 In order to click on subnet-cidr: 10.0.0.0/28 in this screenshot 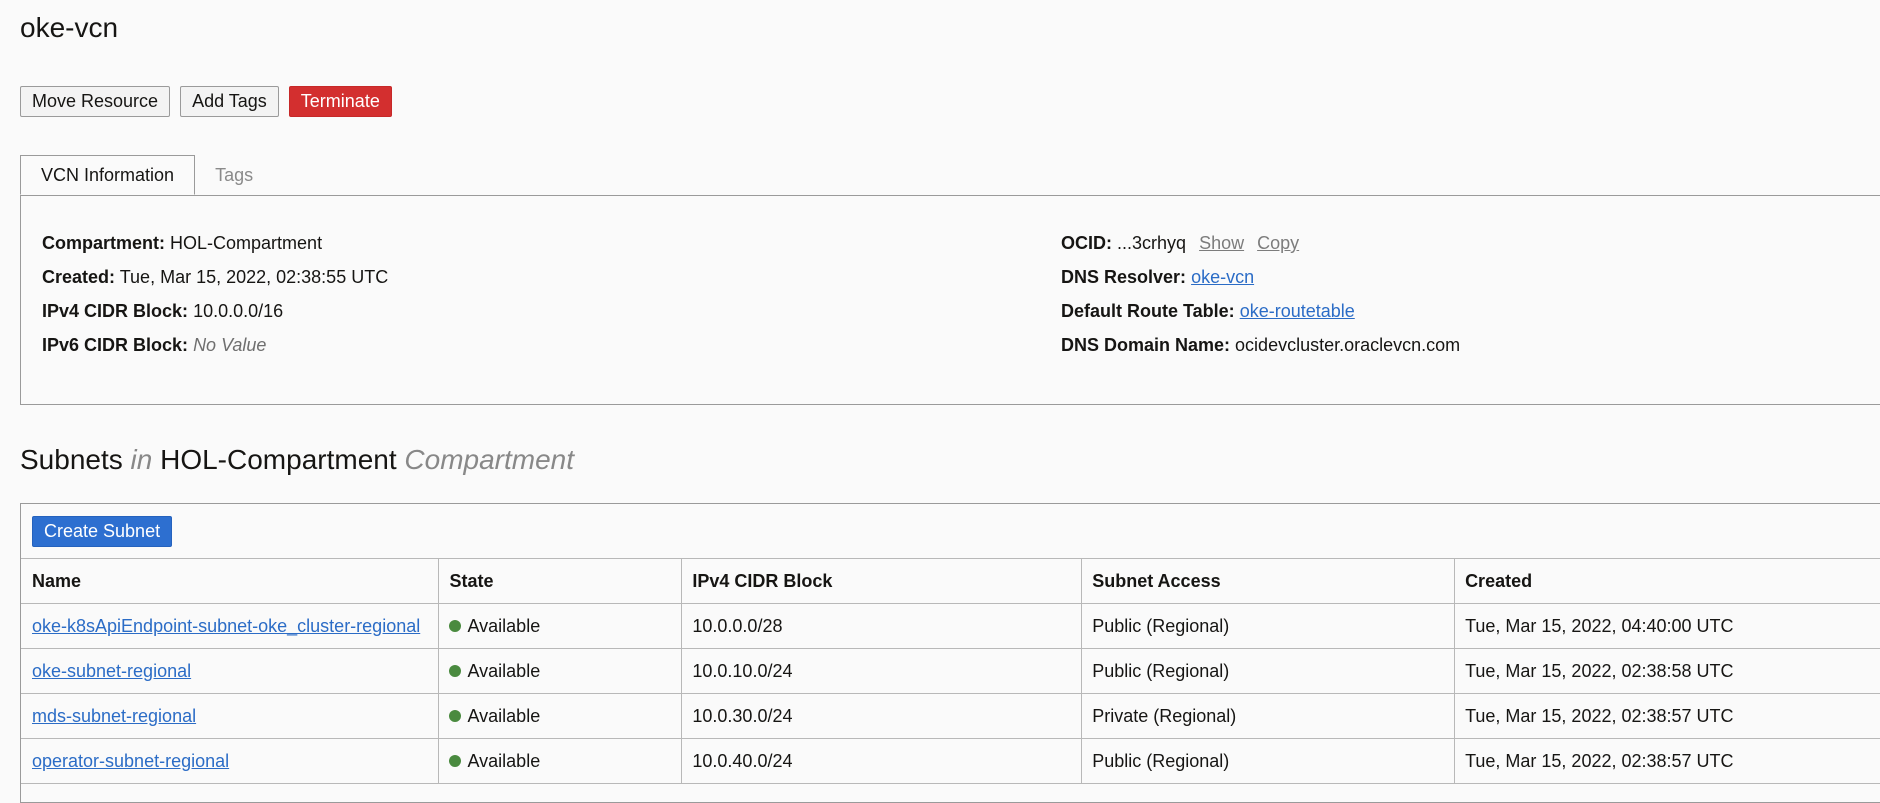, I will do `click(882, 626)`.